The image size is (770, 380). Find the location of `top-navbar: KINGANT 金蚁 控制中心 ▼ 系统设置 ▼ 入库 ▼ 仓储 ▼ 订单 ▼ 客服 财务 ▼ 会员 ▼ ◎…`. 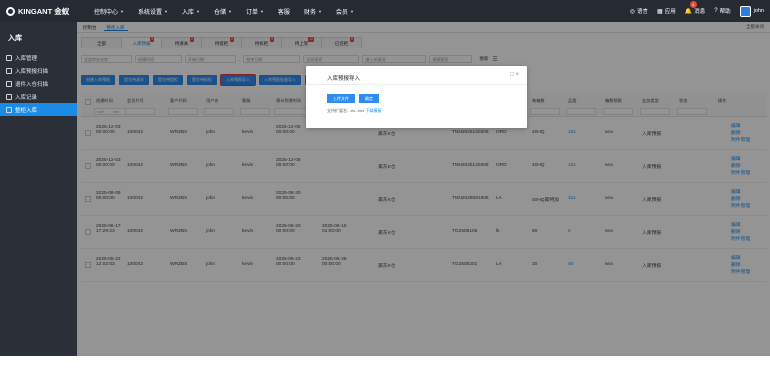

top-navbar: KINGANT 金蚁 控制中心 ▼ 系统设置 ▼ 入库 ▼ 仓储 ▼ 订单 ▼ 客服 财务 ▼ 会员 ▼ ◎… is located at coordinates (385, 11).